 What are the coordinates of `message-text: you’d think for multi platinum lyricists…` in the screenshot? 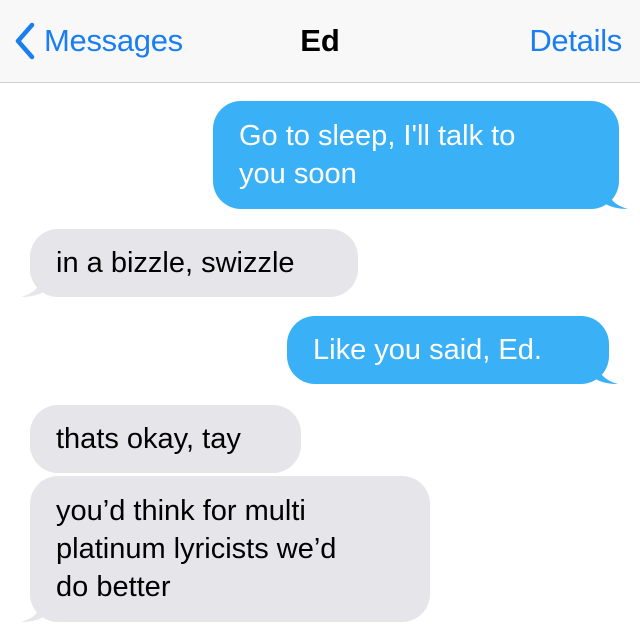 It's located at (196, 549).